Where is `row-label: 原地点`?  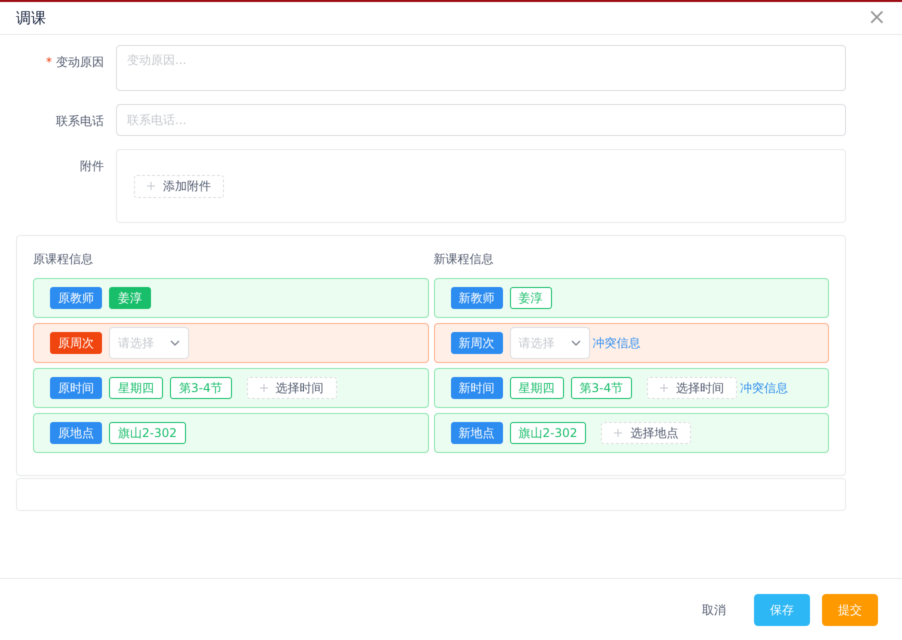 row-label: 原地点 is located at coordinates (76, 433).